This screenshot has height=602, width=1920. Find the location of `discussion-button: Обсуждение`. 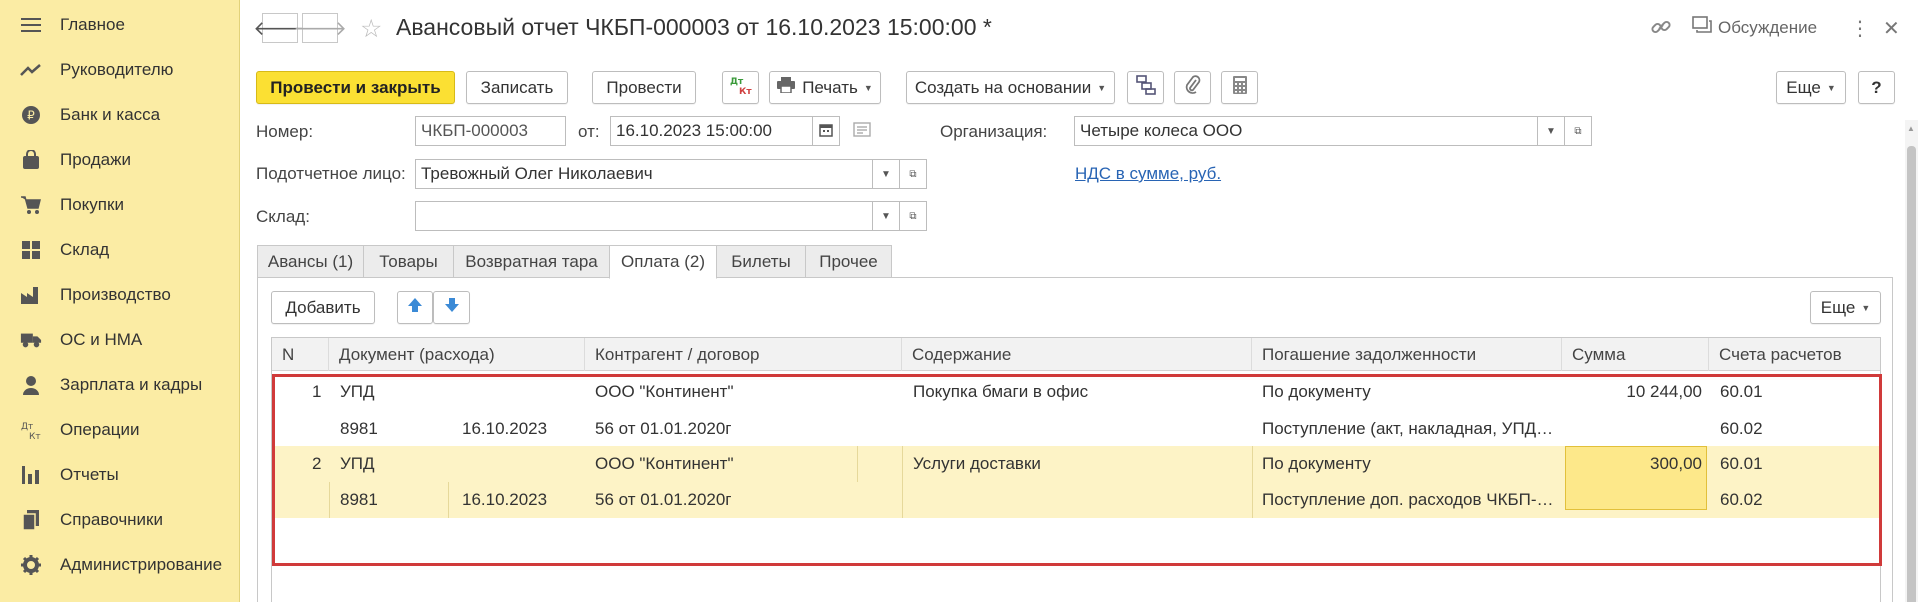

discussion-button: Обсуждение is located at coordinates (1754, 27).